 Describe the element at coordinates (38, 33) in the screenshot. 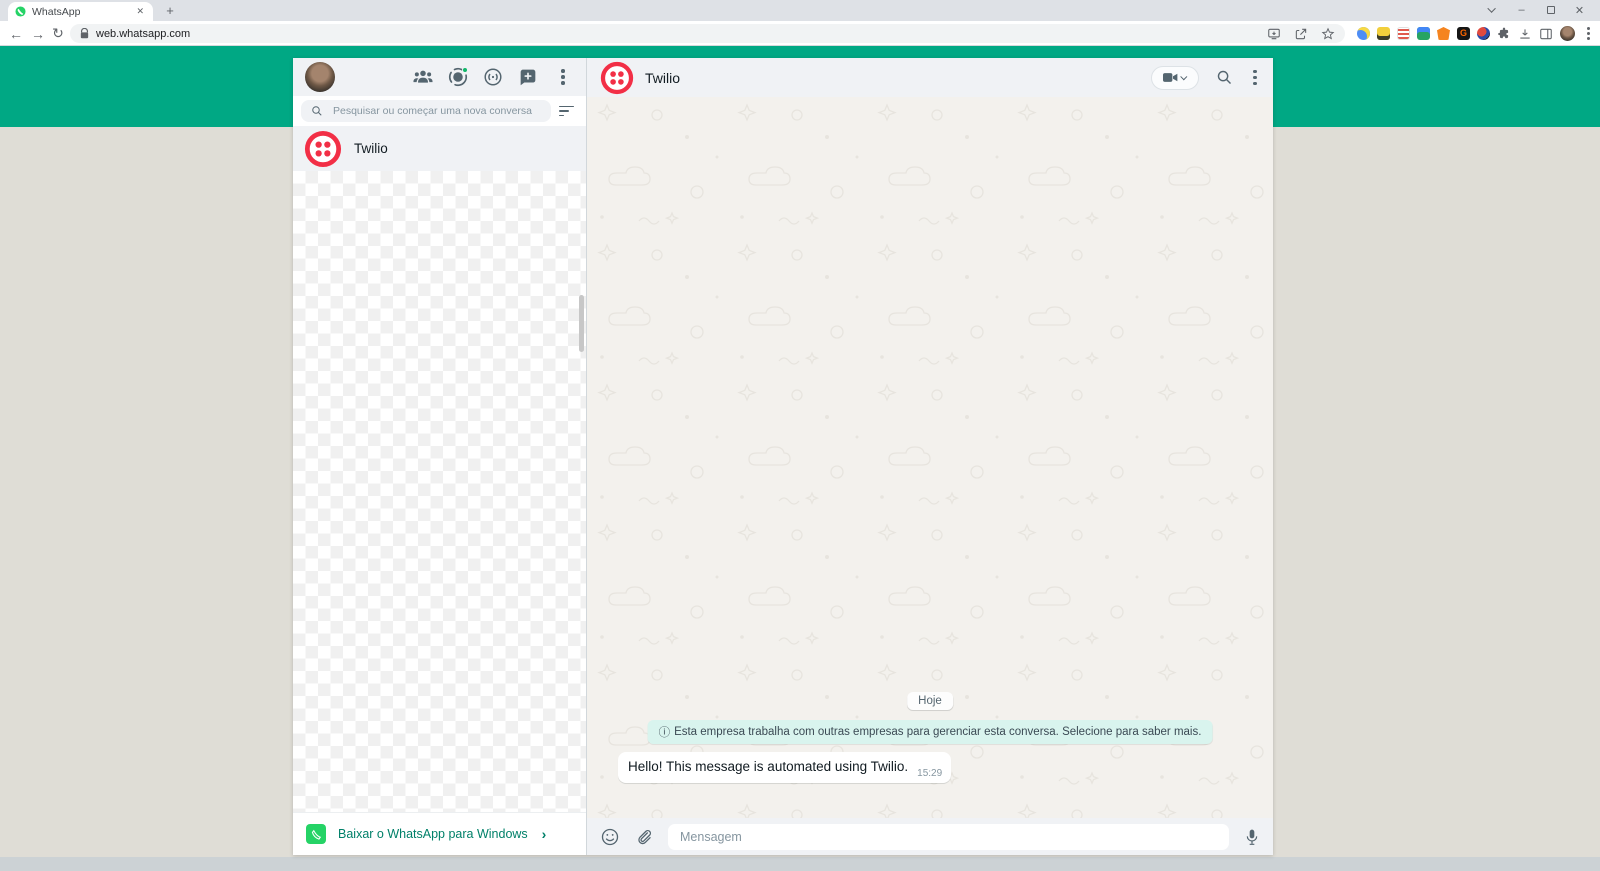

I see `forward-icon: →` at that location.